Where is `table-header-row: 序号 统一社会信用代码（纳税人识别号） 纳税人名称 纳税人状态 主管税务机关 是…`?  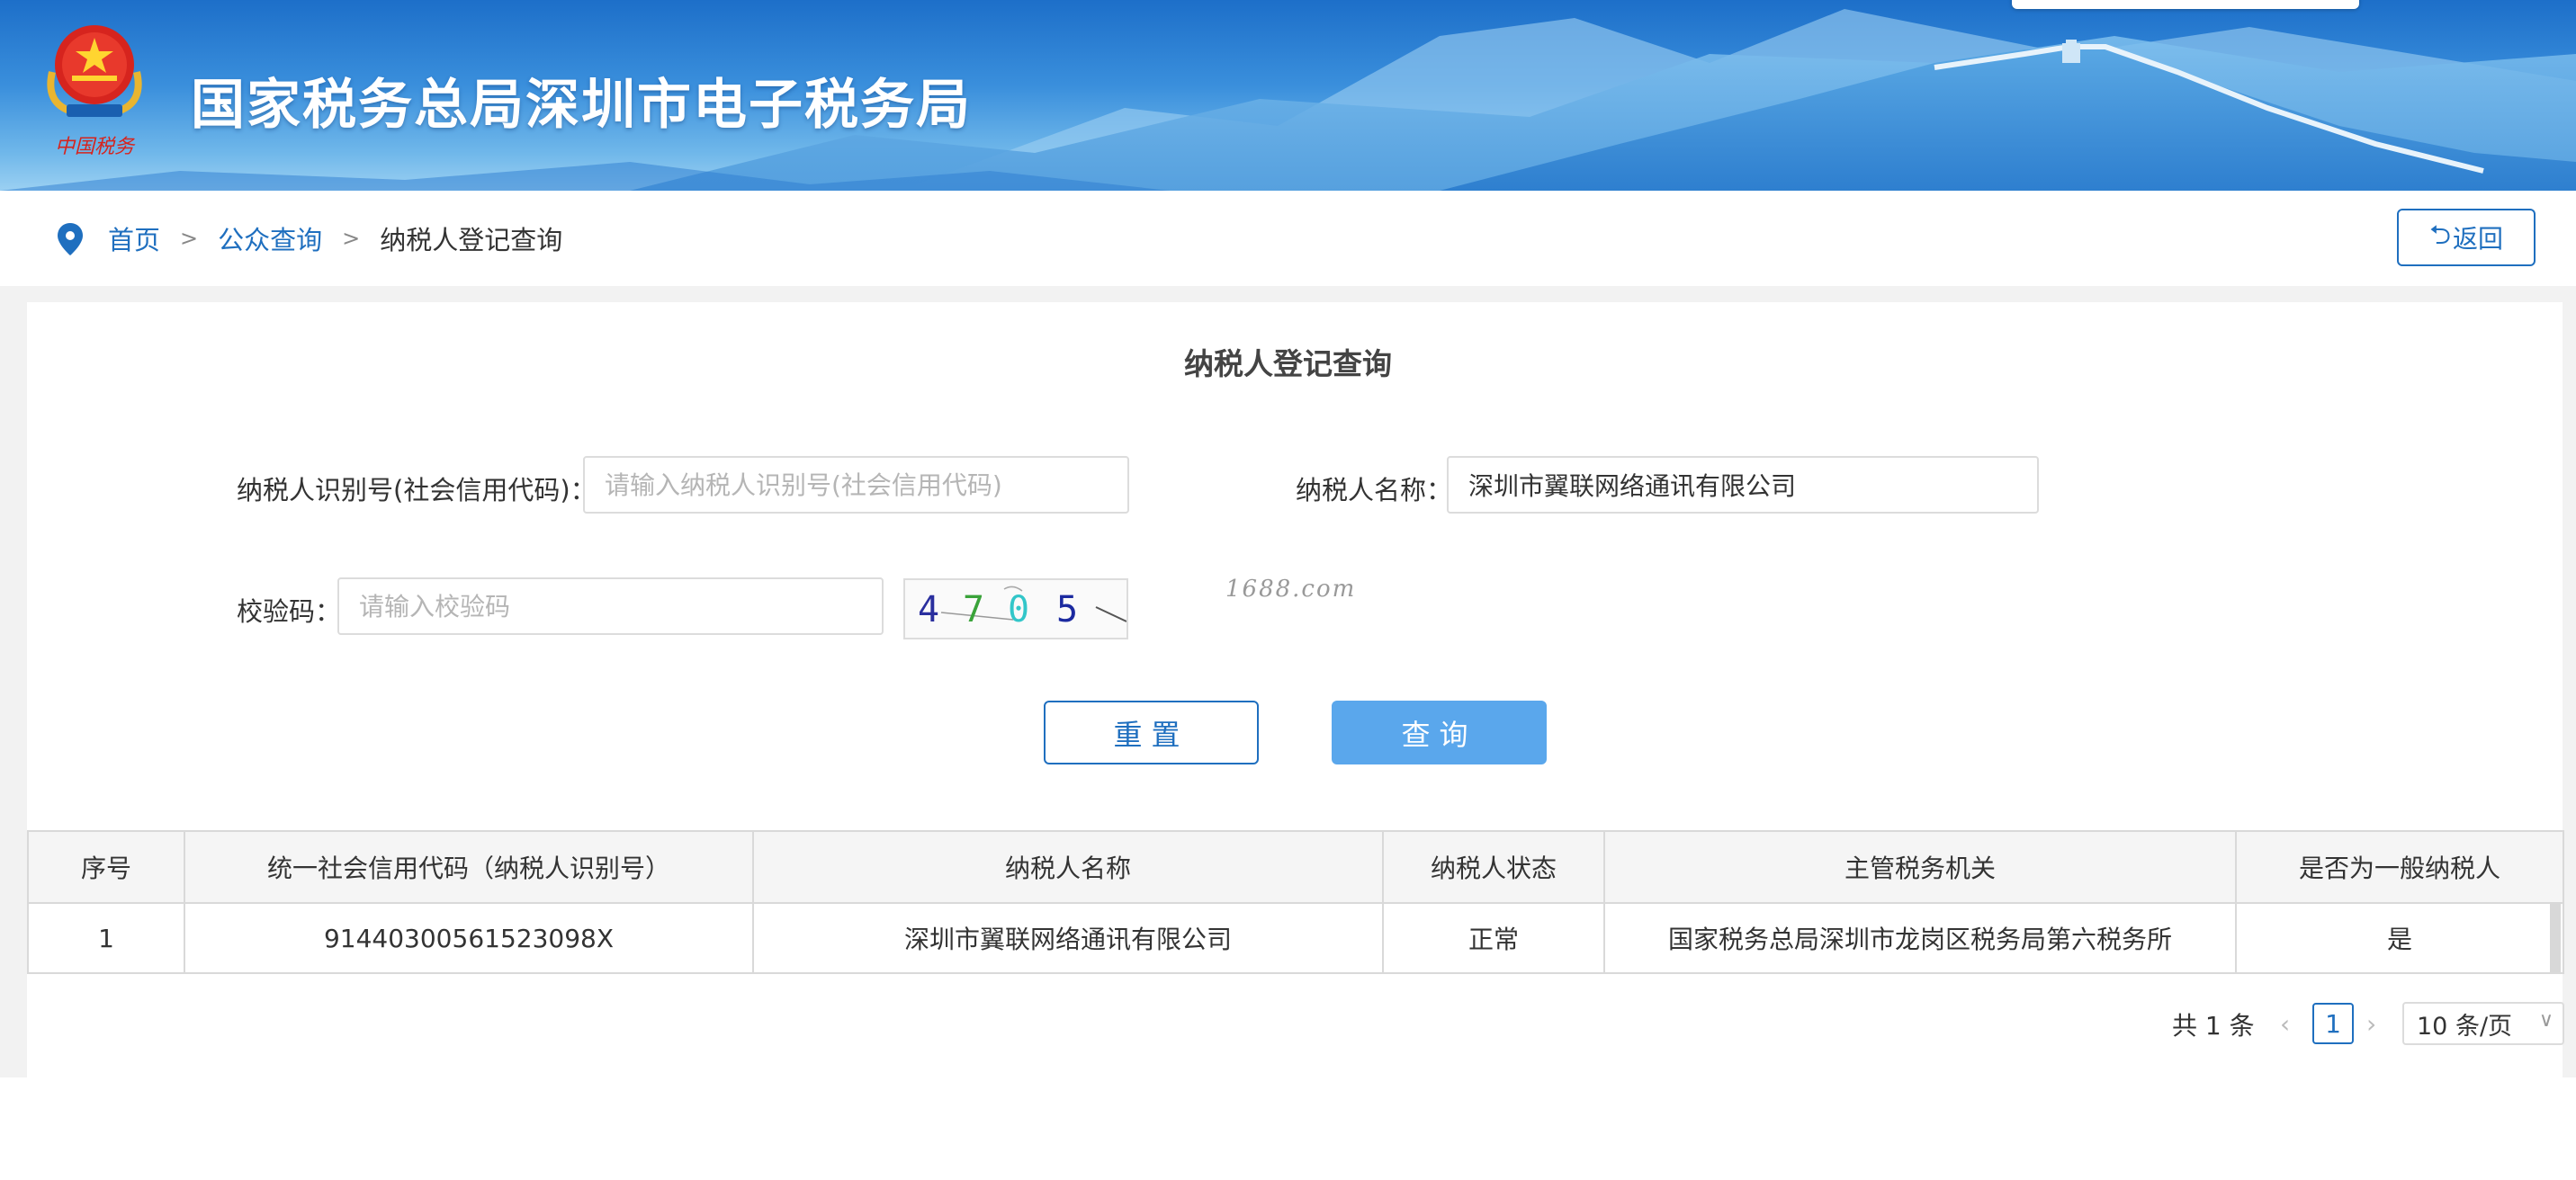
table-header-row: 序号 统一社会信用代码（纳税人识别号） 纳税人名称 纳税人状态 主管税务机关 是… is located at coordinates (1295, 867).